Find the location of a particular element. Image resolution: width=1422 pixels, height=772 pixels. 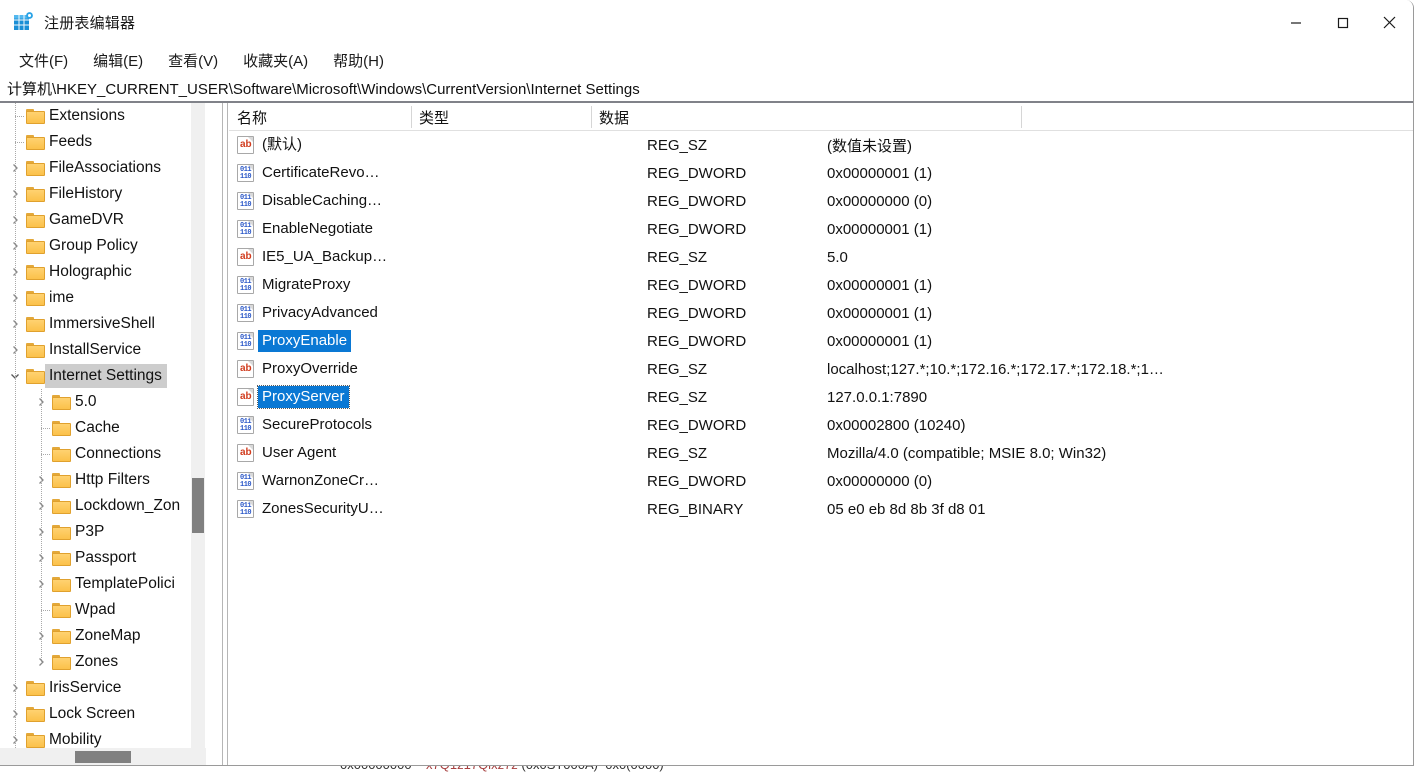

tree-item-zones: Zones is located at coordinates (103, 662).